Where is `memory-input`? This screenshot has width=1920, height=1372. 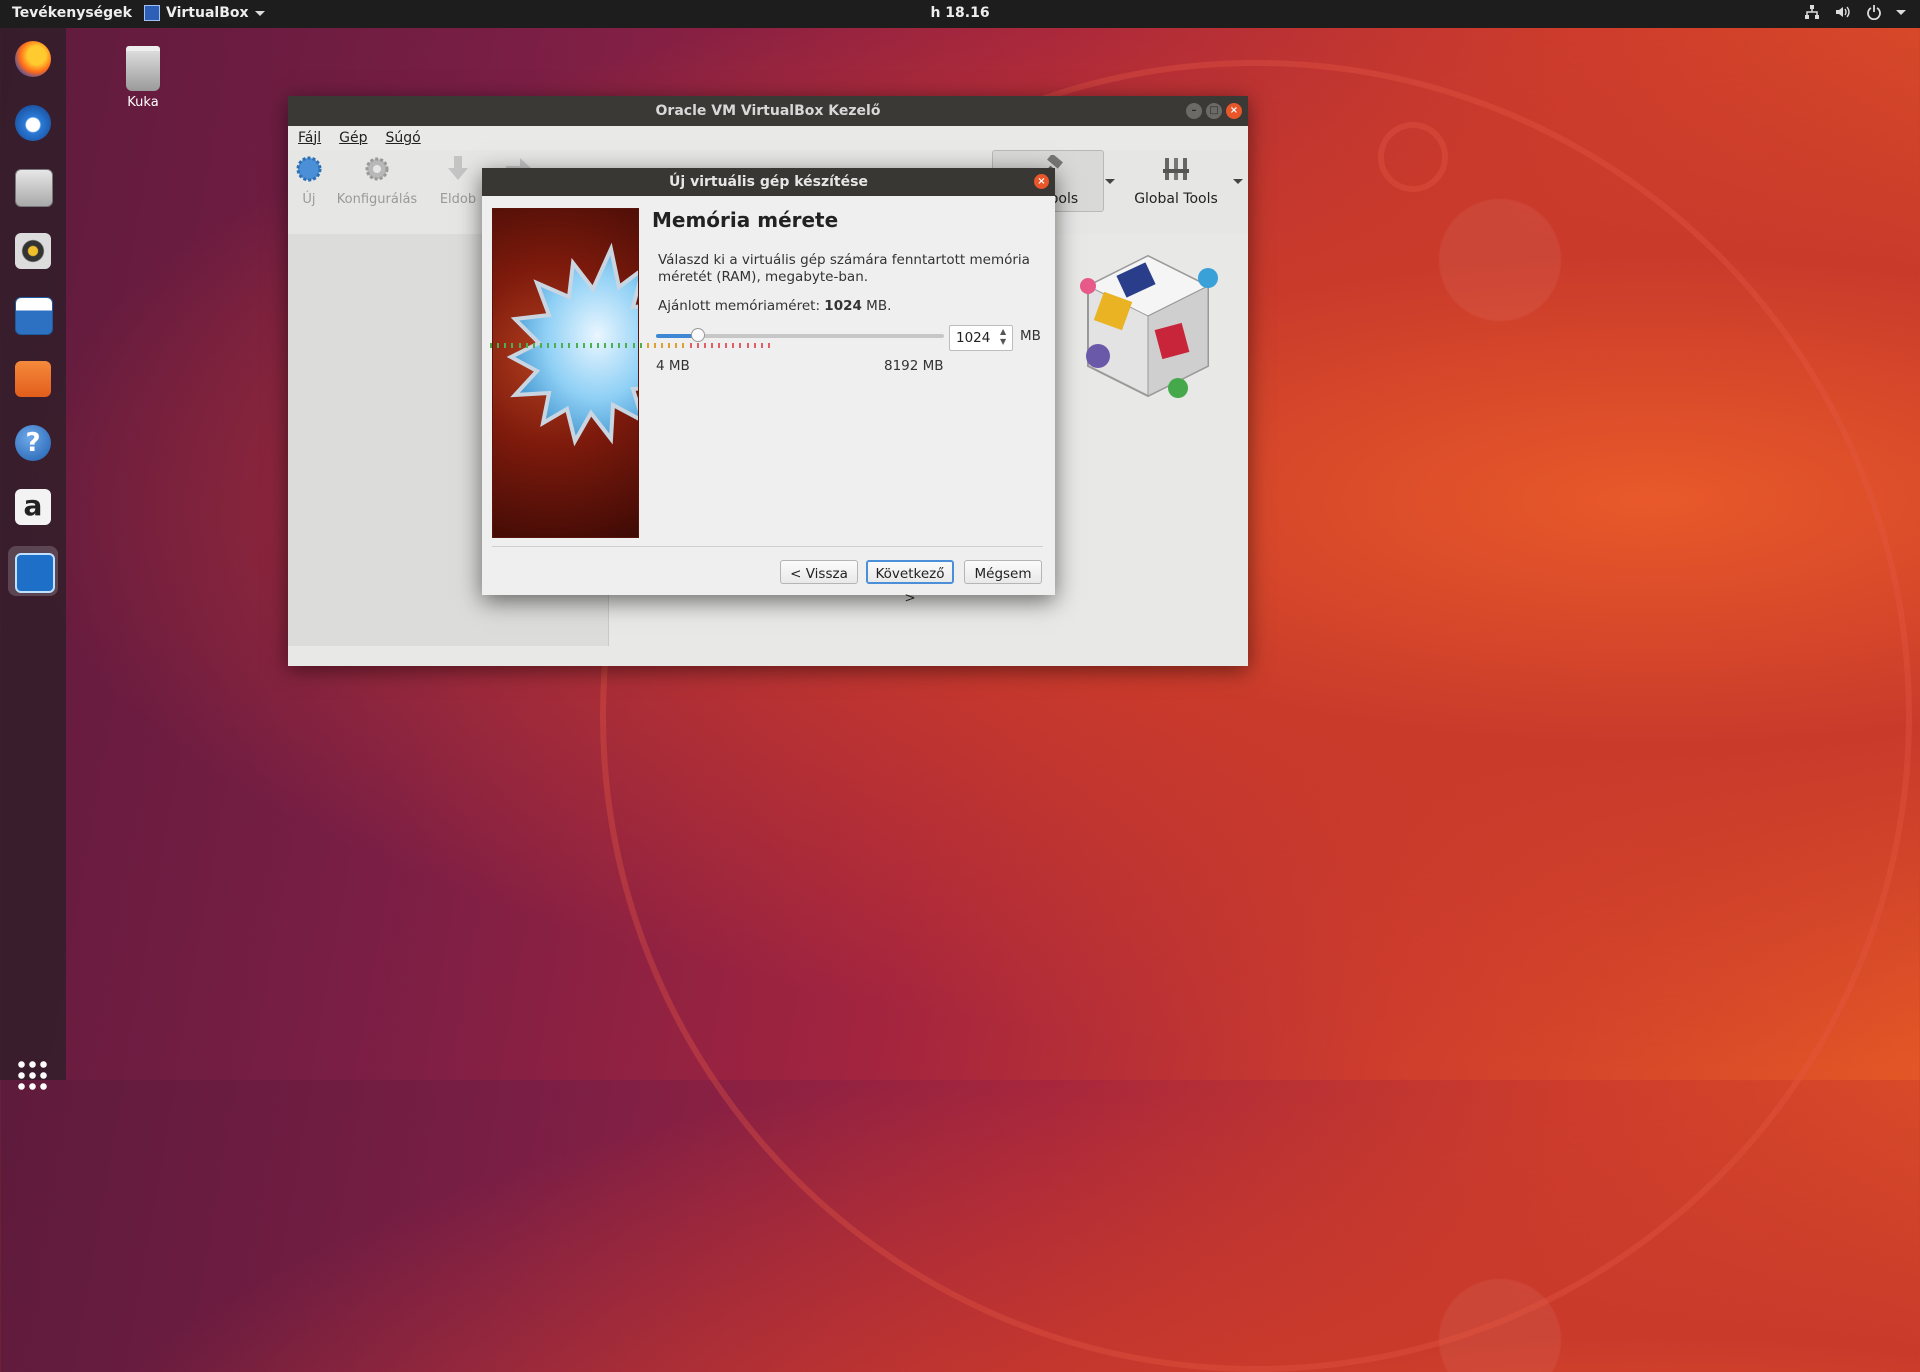 memory-input is located at coordinates (976, 338).